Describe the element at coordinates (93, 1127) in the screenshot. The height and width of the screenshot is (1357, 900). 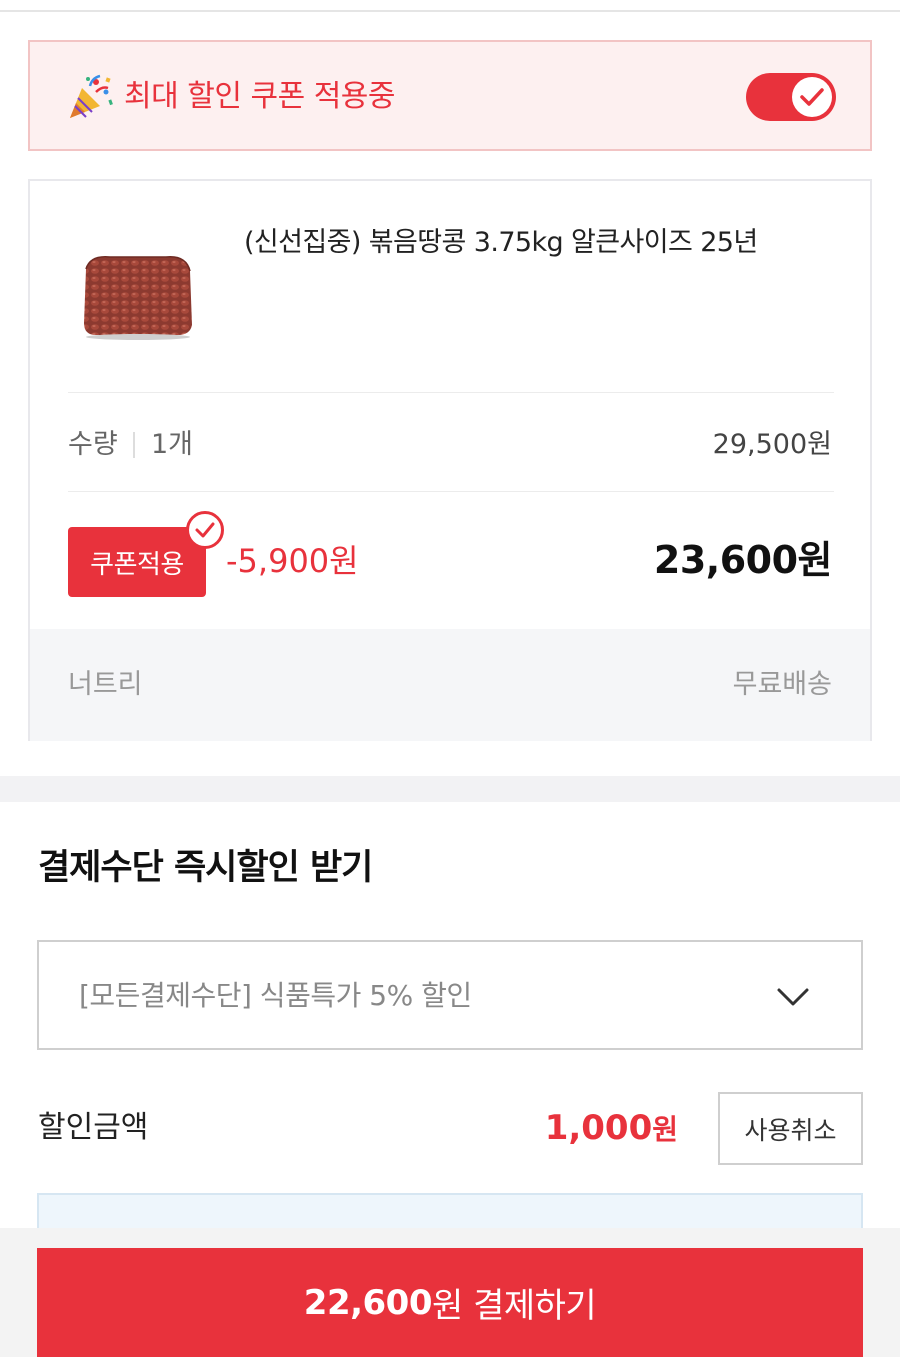
I see `discount-amount-label: 할인금액` at that location.